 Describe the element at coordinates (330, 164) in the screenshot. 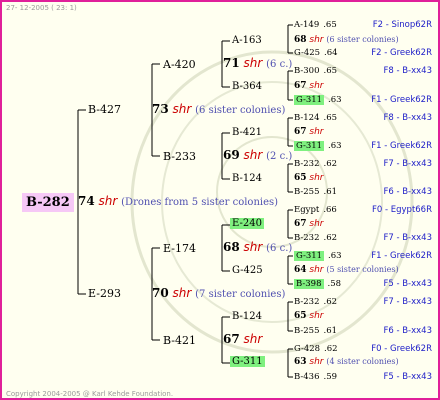

I see `l4-value-7: .62` at that location.